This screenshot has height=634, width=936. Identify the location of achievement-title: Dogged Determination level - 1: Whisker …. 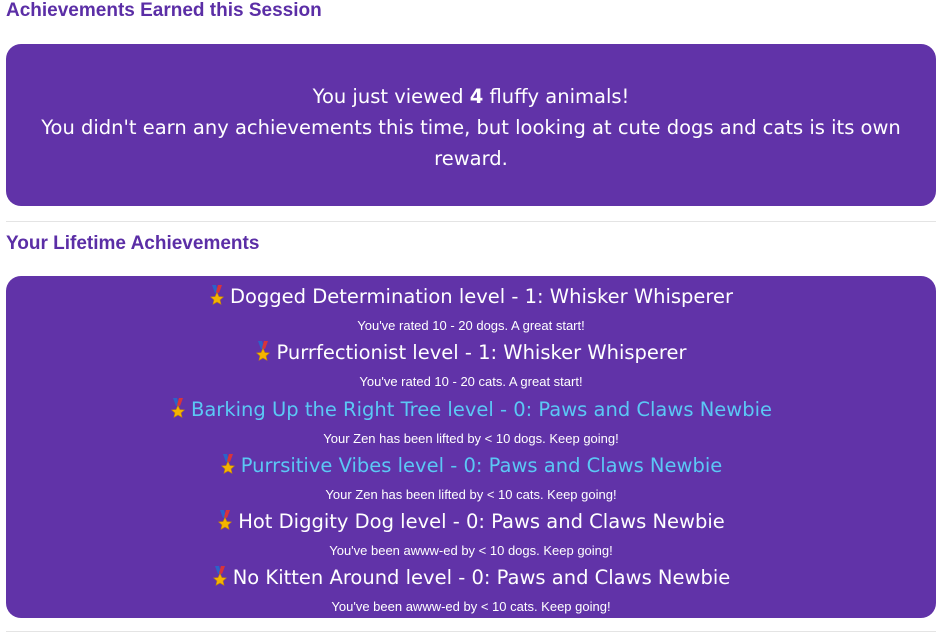
(481, 296).